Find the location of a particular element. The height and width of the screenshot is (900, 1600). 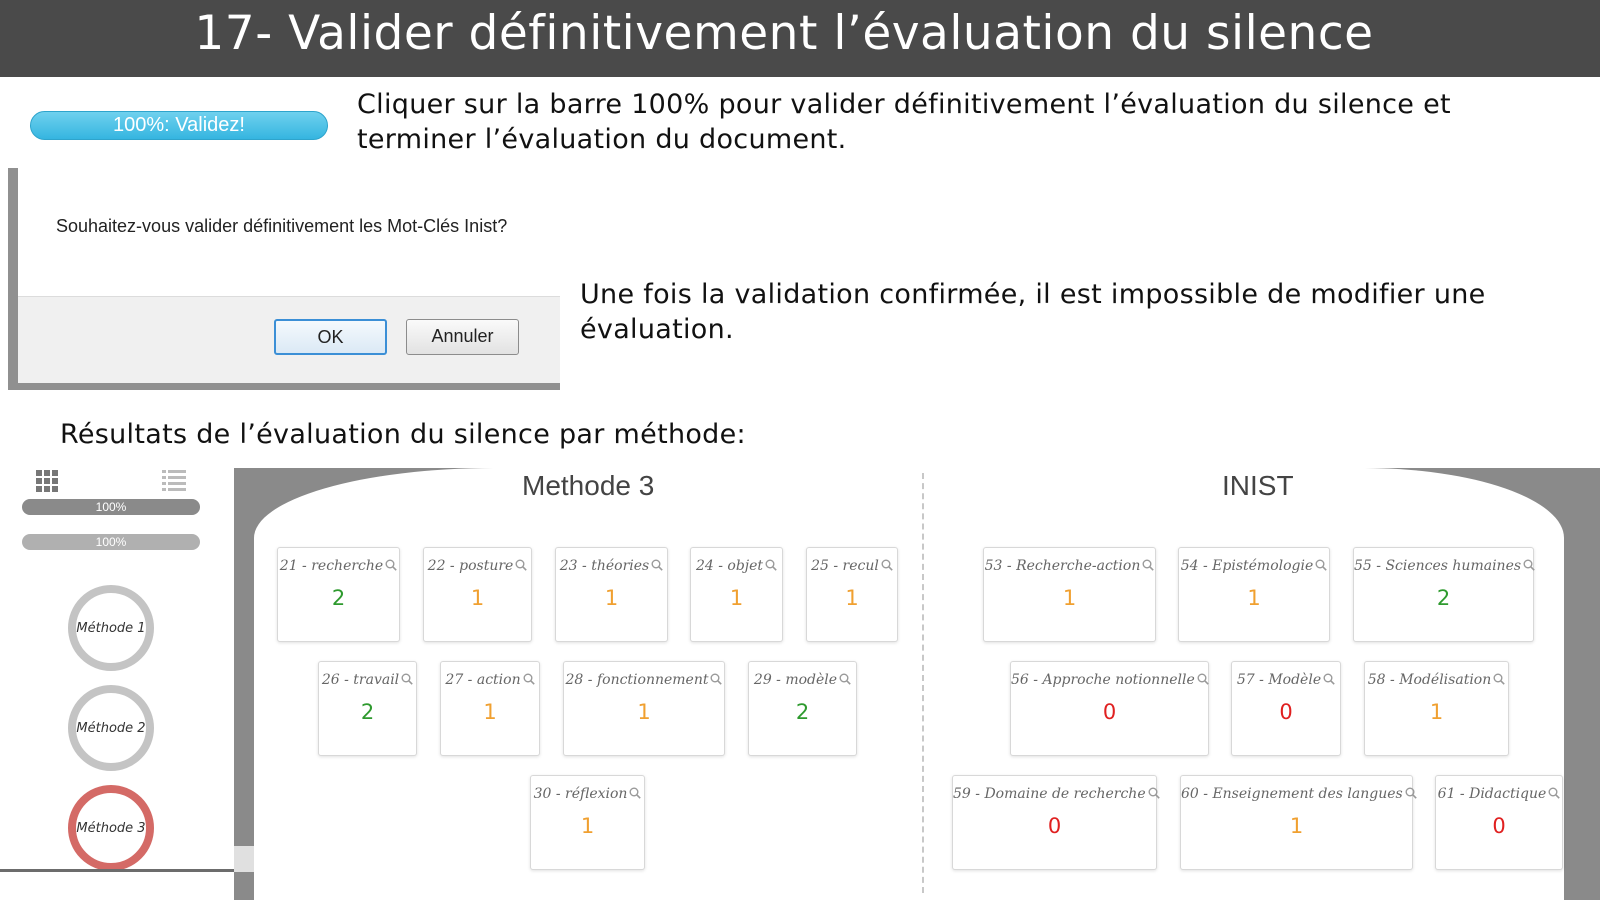

progress-bar-1: 100% is located at coordinates (111, 507).